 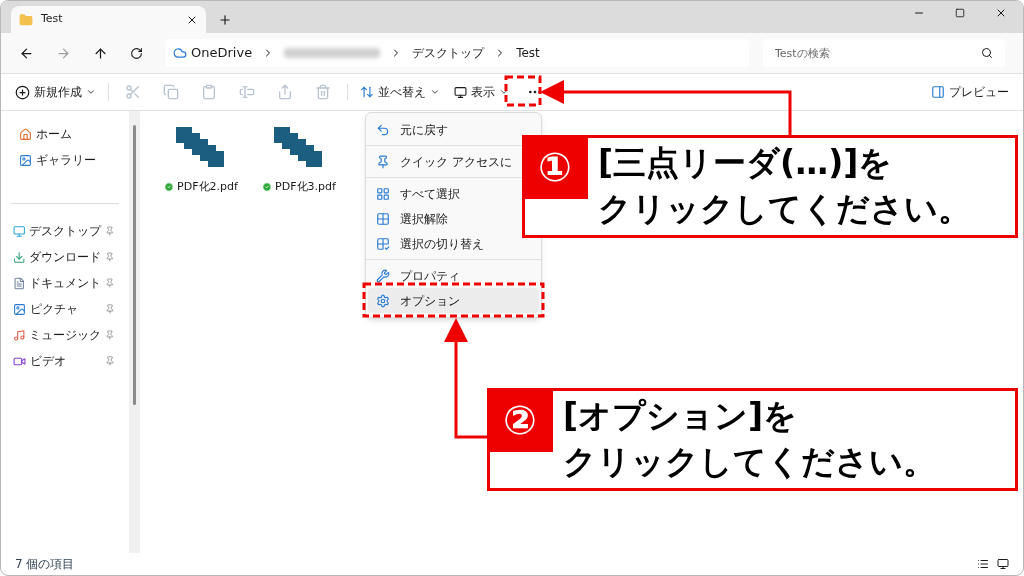 What do you see at coordinates (305, 187) in the screenshot?
I see `file-name: PDF化3.pdf` at bounding box center [305, 187].